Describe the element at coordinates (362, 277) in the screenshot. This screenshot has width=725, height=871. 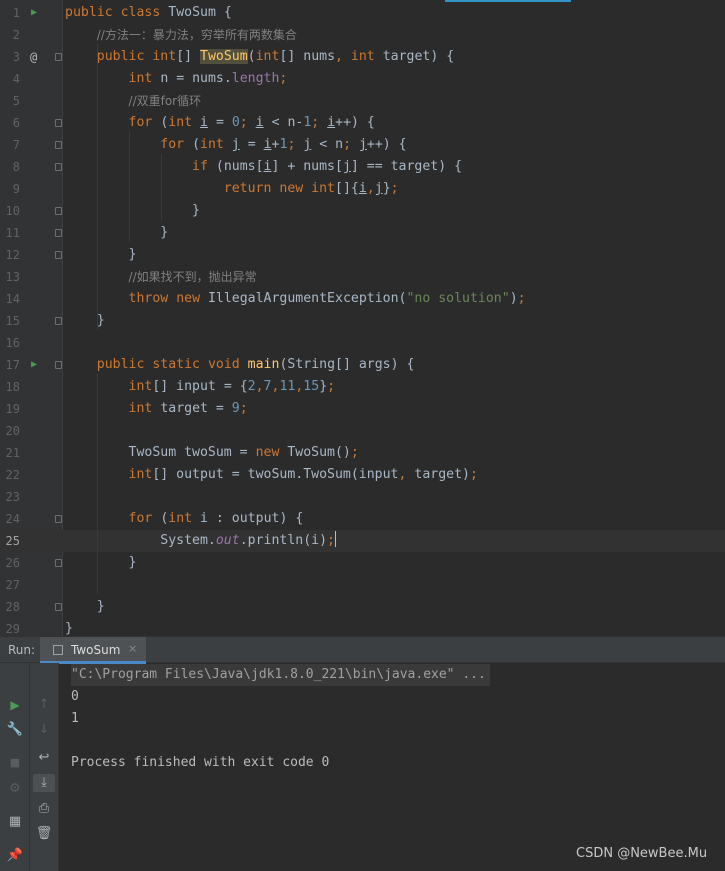
I see `code-line: //如果找不到，抛出异常` at that location.